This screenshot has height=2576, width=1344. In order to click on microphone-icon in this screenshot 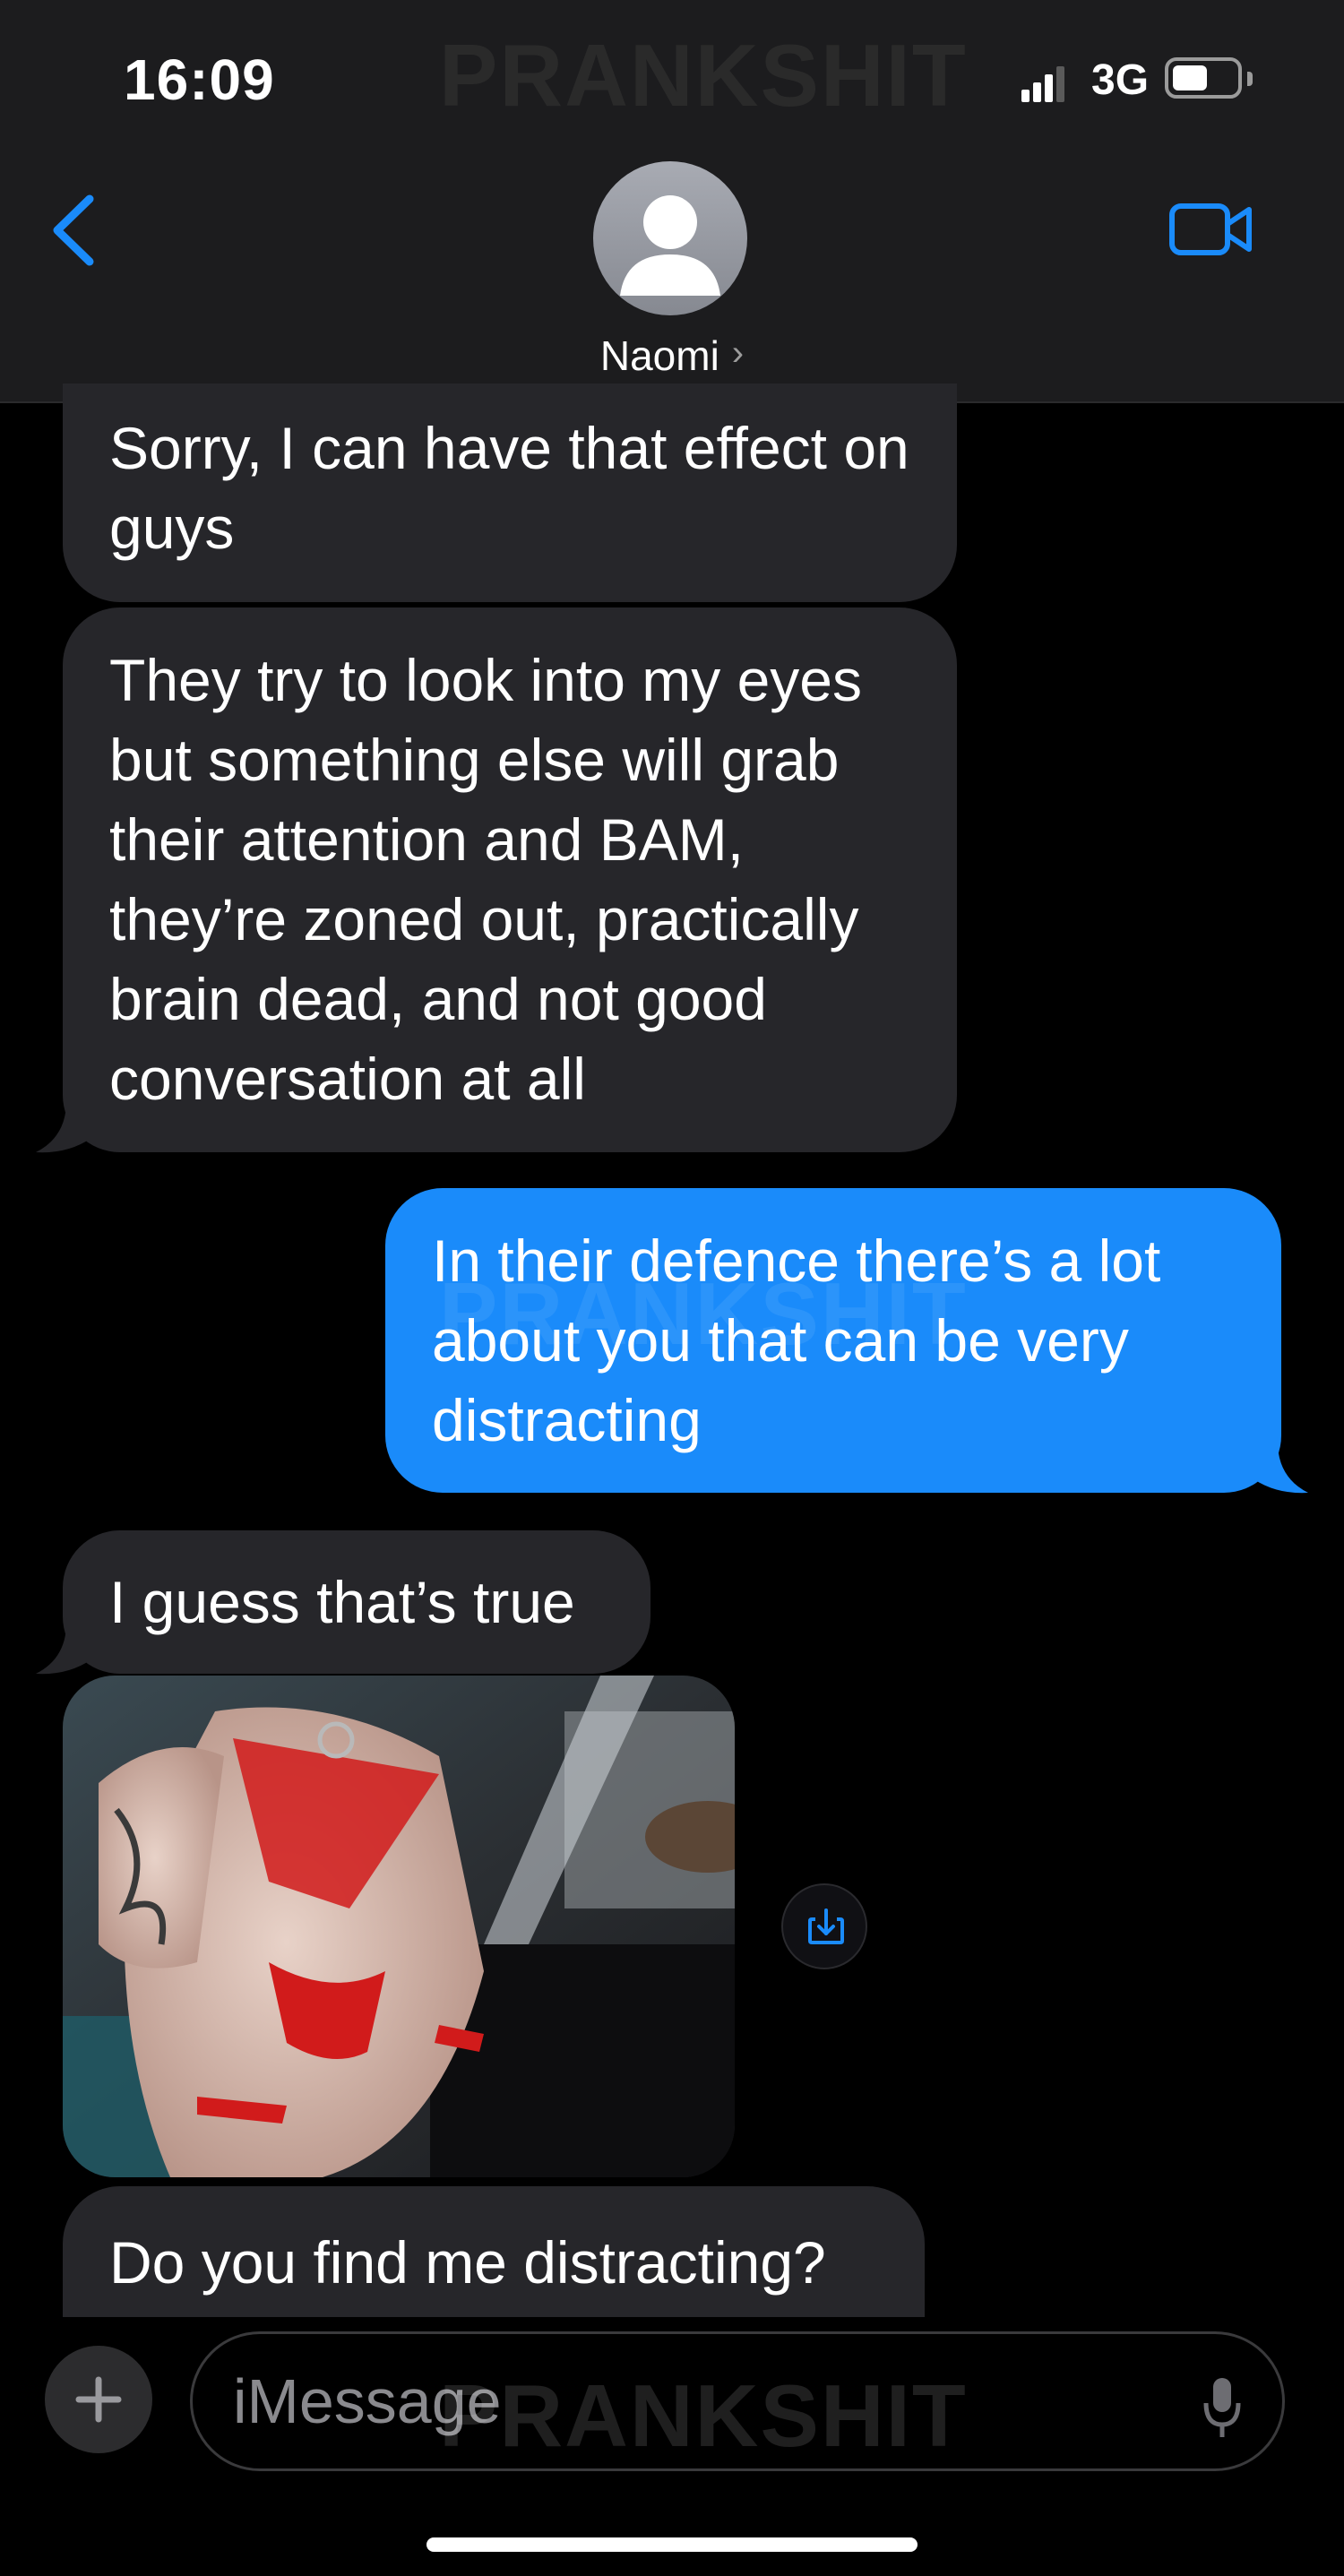, I will do `click(1223, 2407)`.